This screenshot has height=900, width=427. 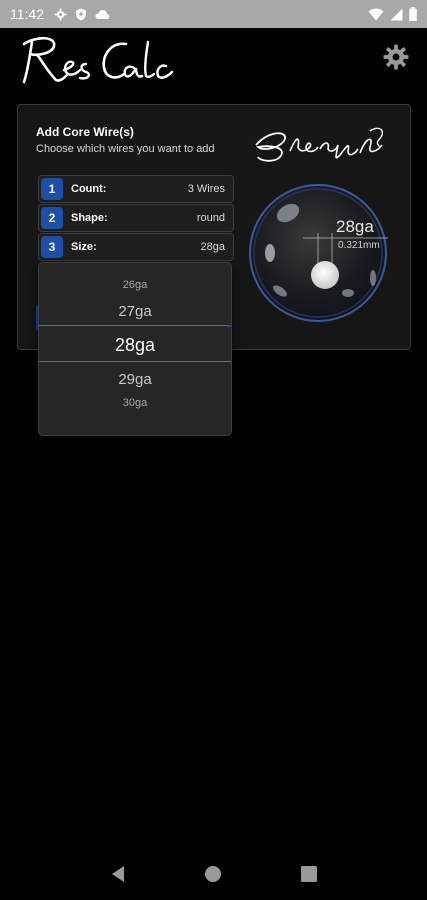 I want to click on count-row: 1 Count: 3 Wires, so click(x=136, y=189).